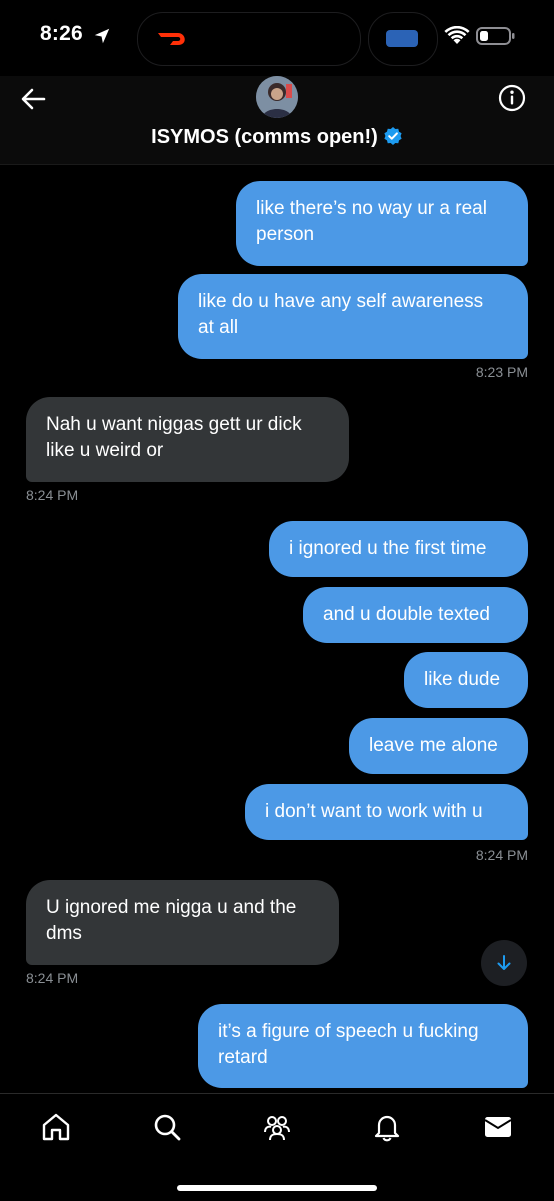 This screenshot has width=554, height=1201. What do you see at coordinates (277, 120) in the screenshot?
I see `conversation-header: ISYMOS (comms open!)` at bounding box center [277, 120].